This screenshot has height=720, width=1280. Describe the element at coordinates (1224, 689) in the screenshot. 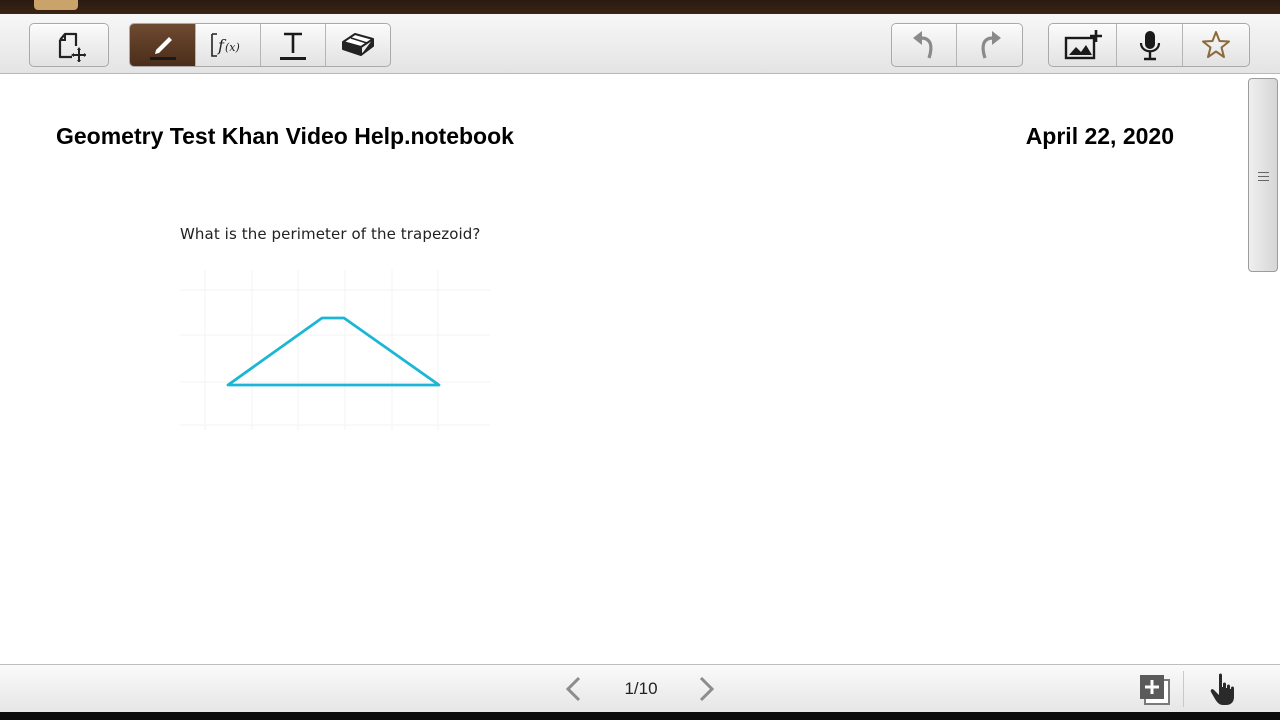

I see `hand-pointer-icon` at that location.